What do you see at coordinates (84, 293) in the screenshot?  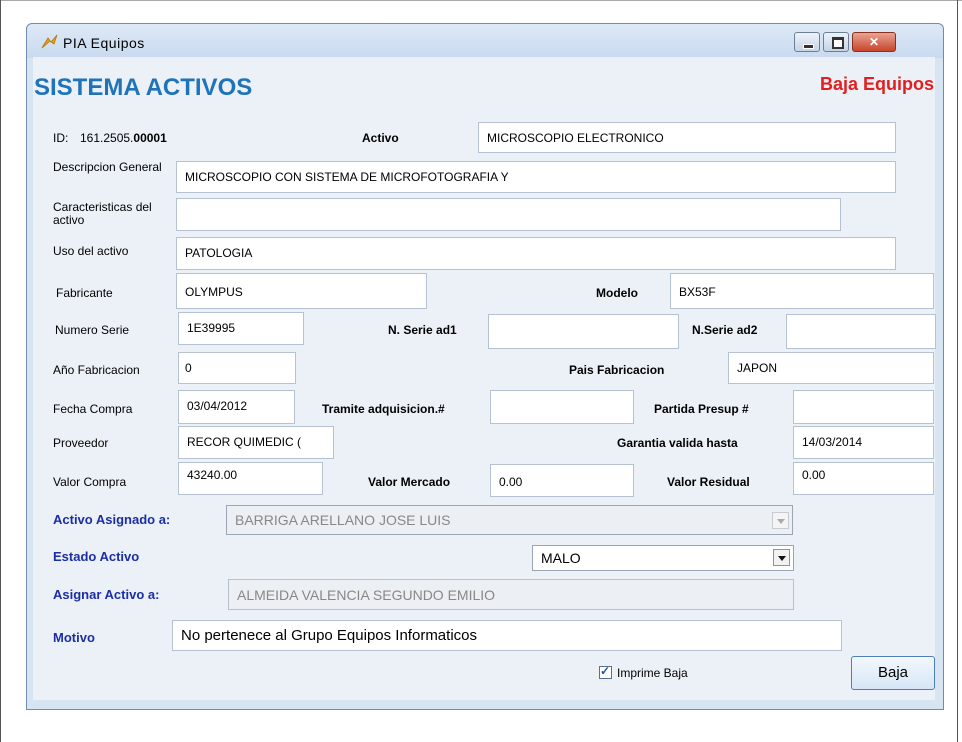 I see `fabricante-label: Fabricante` at bounding box center [84, 293].